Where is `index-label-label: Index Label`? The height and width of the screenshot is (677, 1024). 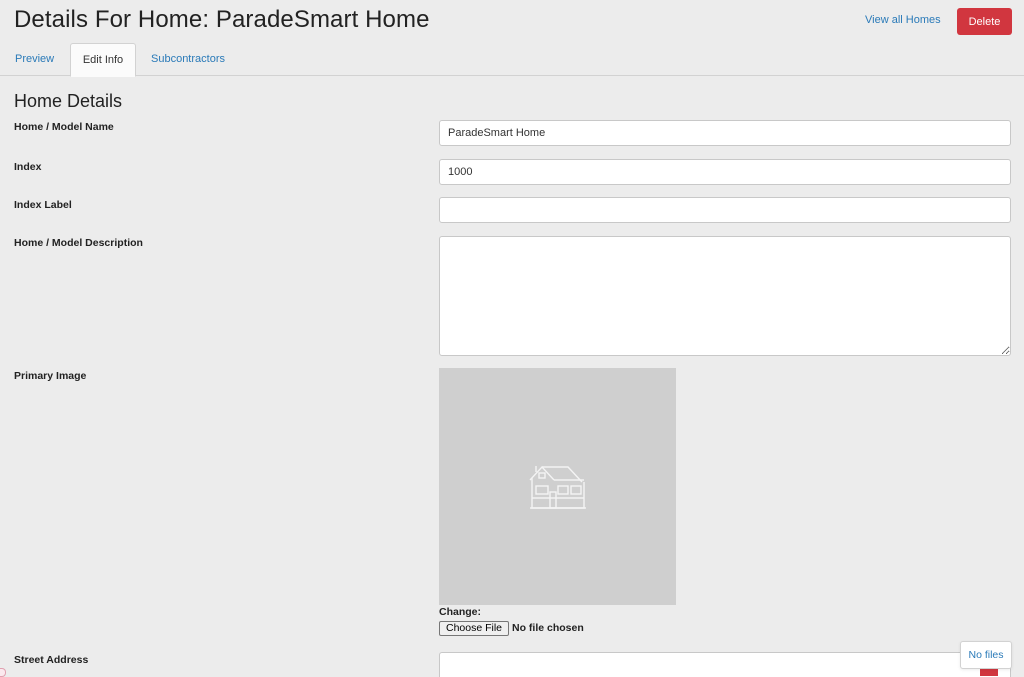
index-label-label: Index Label is located at coordinates (43, 205).